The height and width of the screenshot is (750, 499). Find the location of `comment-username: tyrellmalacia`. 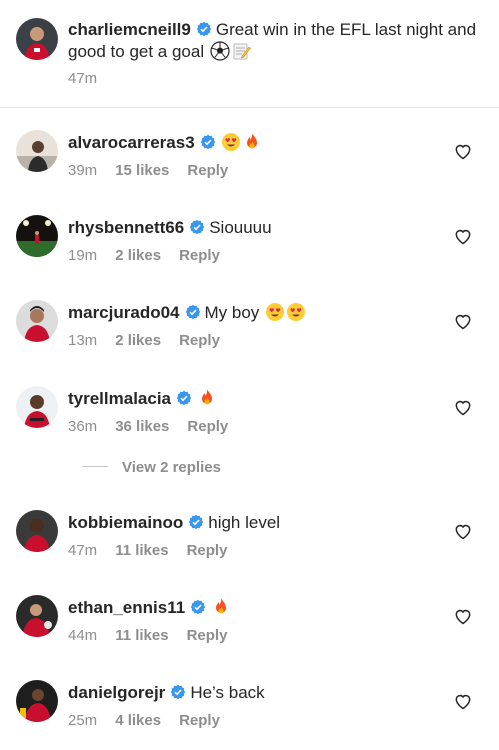

comment-username: tyrellmalacia is located at coordinates (119, 398).